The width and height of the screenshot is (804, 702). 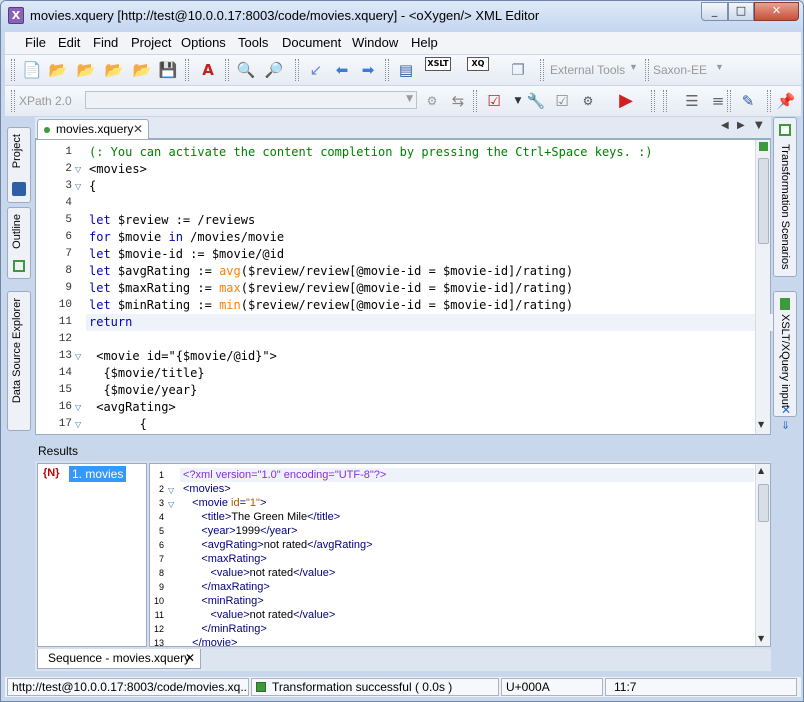 I want to click on document-icon: ▤, so click(x=406, y=70).